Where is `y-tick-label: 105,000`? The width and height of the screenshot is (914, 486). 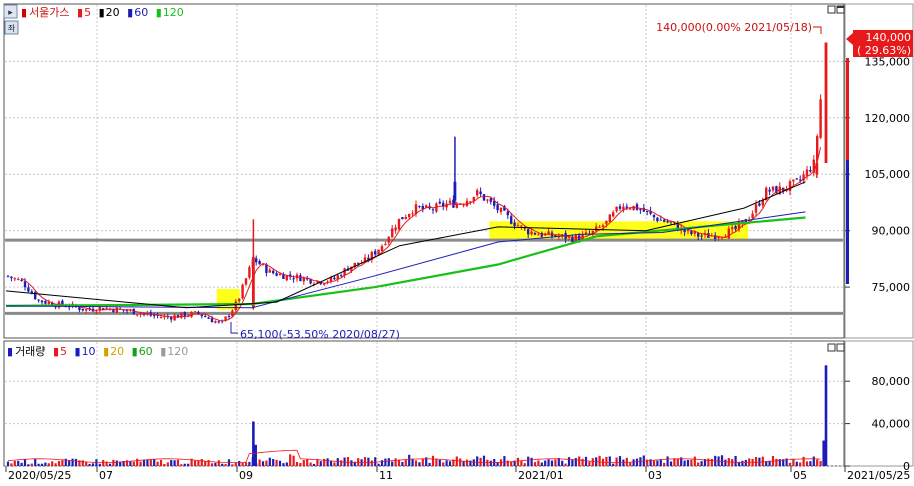
y-tick-label: 105,000 is located at coordinates (888, 174).